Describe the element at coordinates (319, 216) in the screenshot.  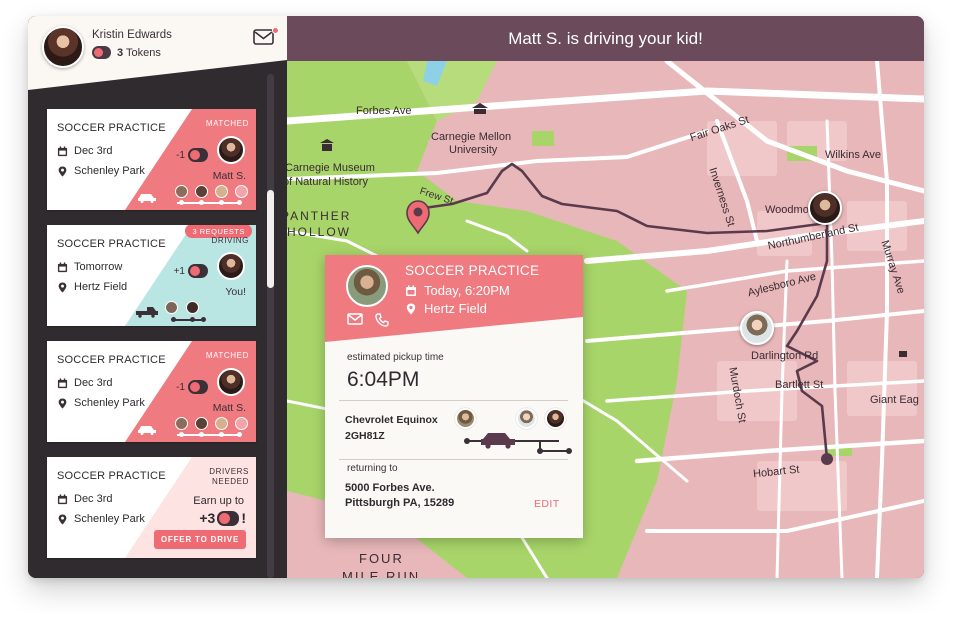
I see `map-label: PANTHER` at that location.